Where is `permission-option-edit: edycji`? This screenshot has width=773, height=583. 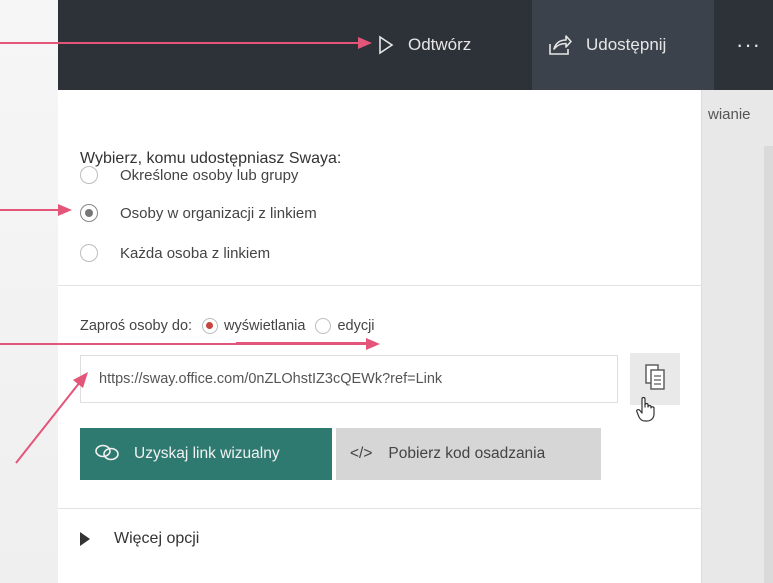
permission-option-edit: edycji is located at coordinates (345, 326).